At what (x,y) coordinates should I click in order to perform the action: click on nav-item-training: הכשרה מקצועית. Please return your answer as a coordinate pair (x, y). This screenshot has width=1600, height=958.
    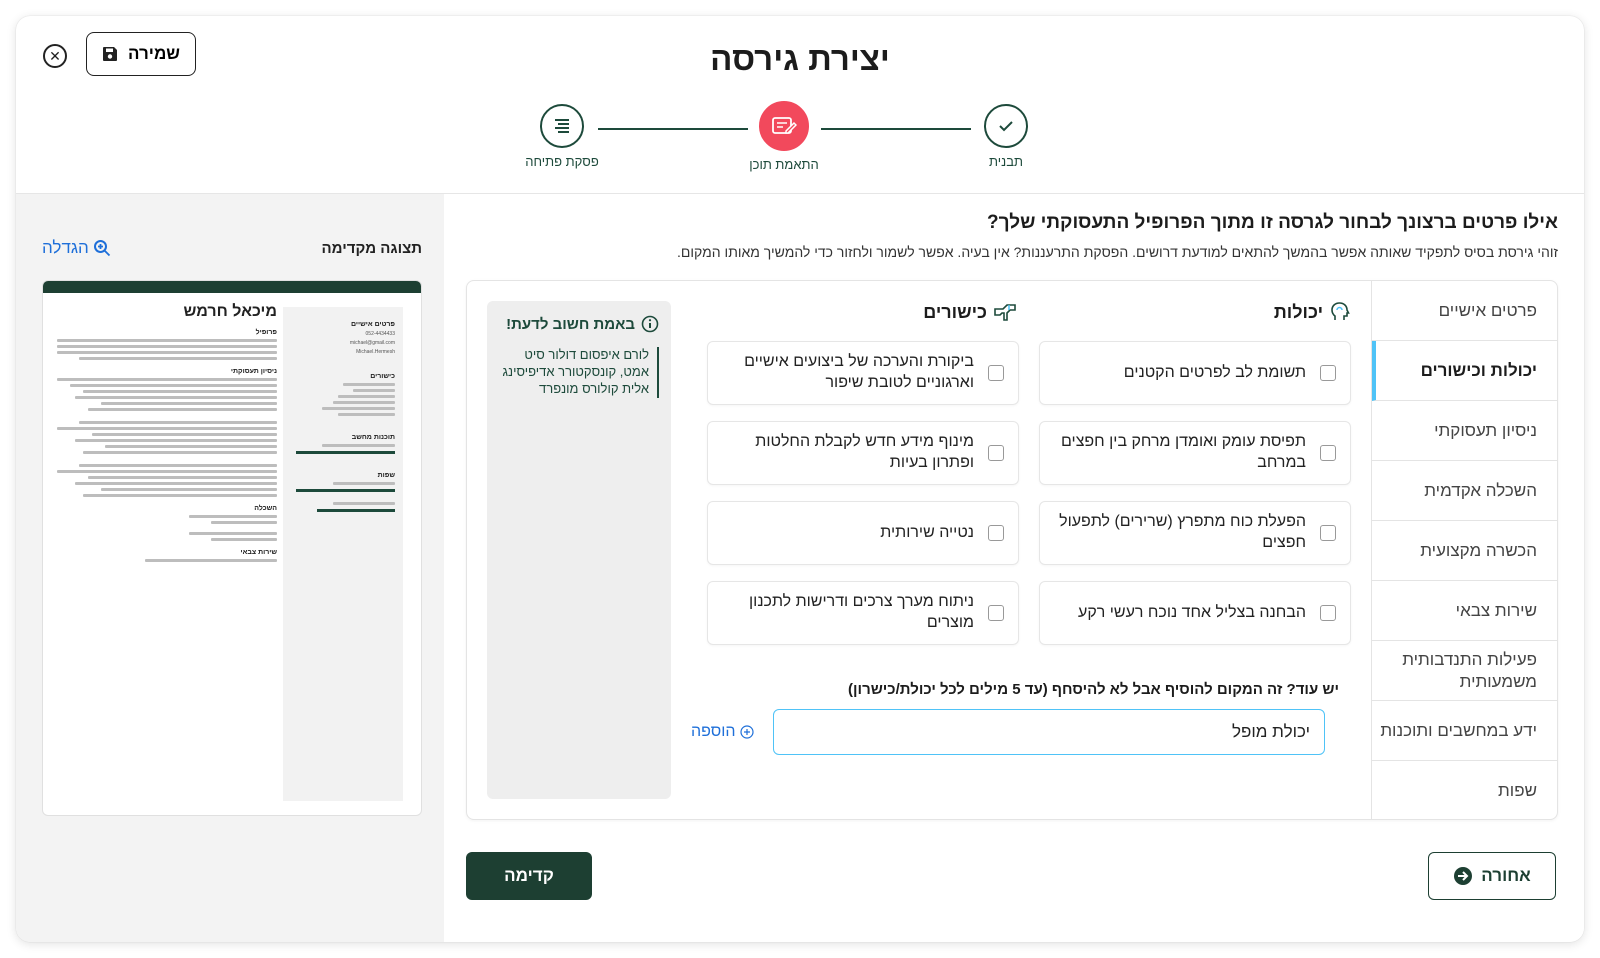
    Looking at the image, I should click on (1464, 551).